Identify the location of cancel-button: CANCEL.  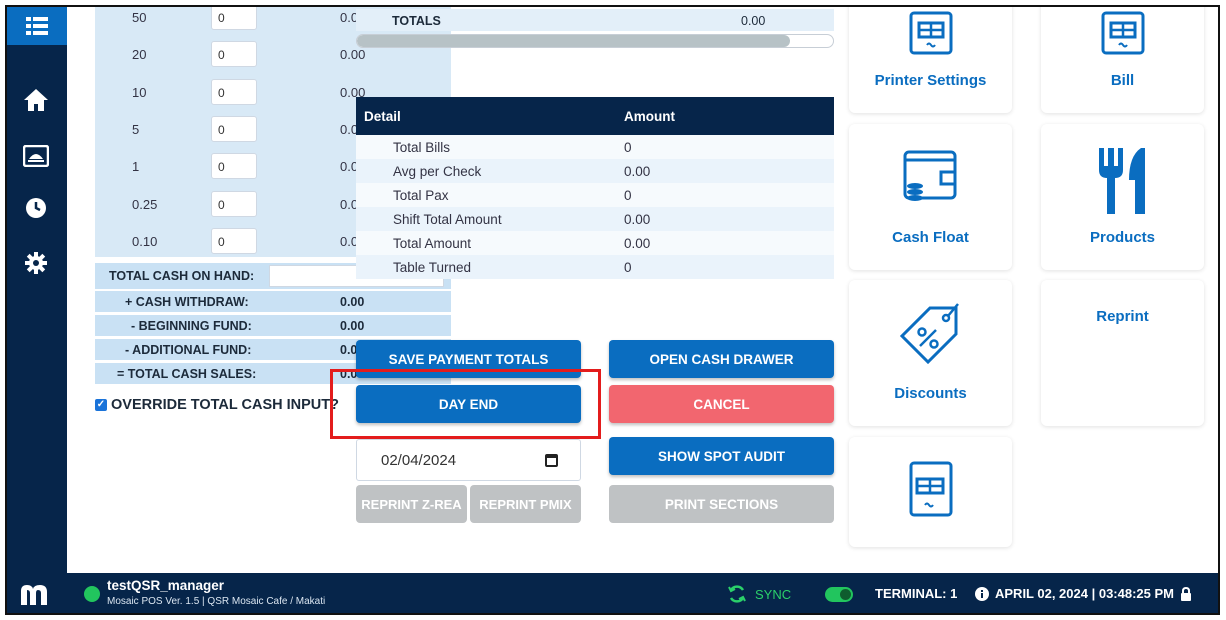
(721, 404).